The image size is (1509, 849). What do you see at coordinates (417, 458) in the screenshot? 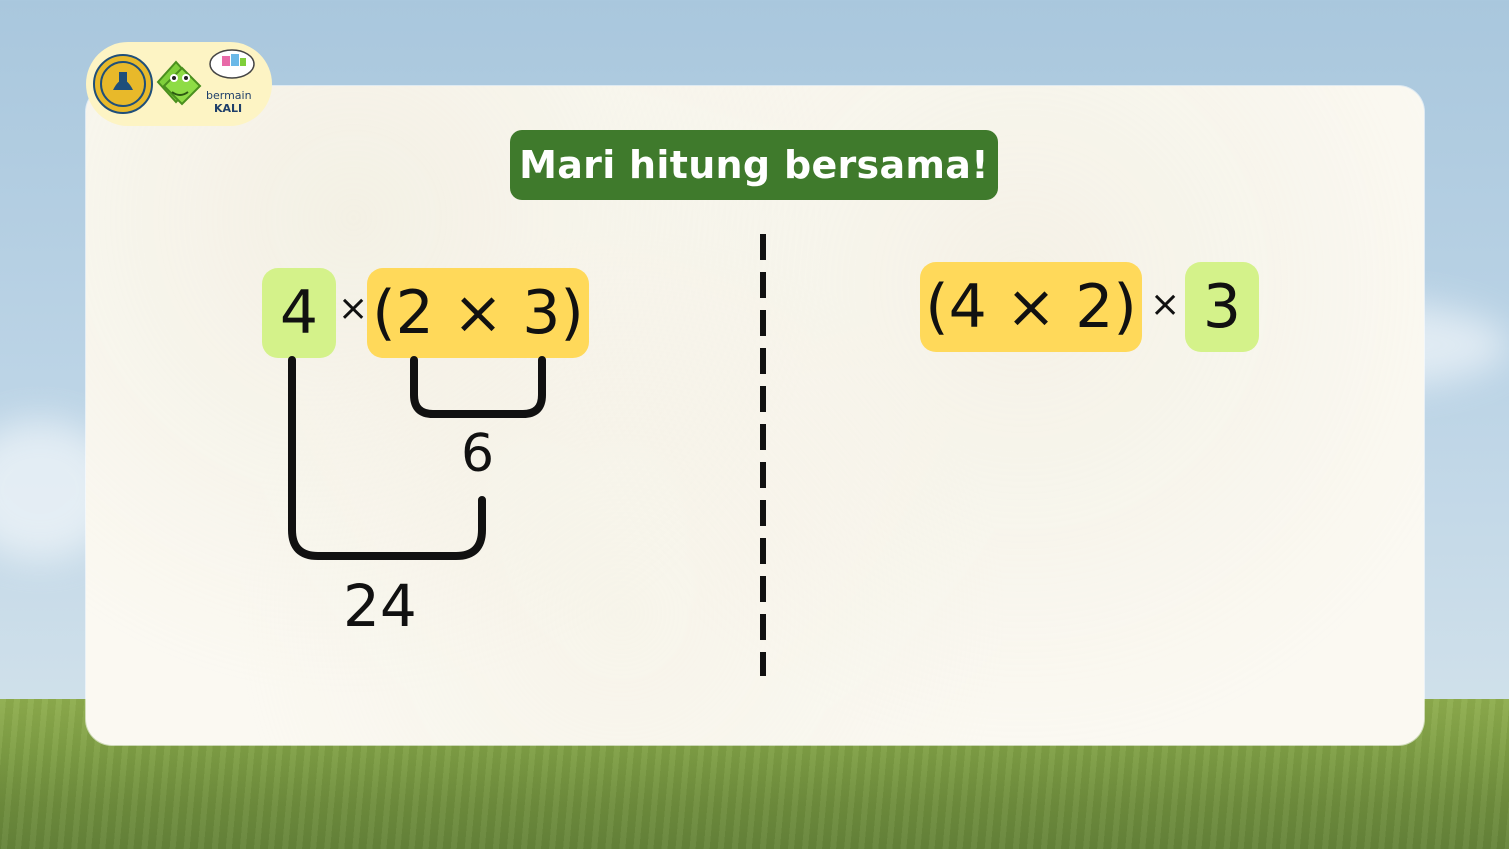
I see `calculation-brackets` at bounding box center [417, 458].